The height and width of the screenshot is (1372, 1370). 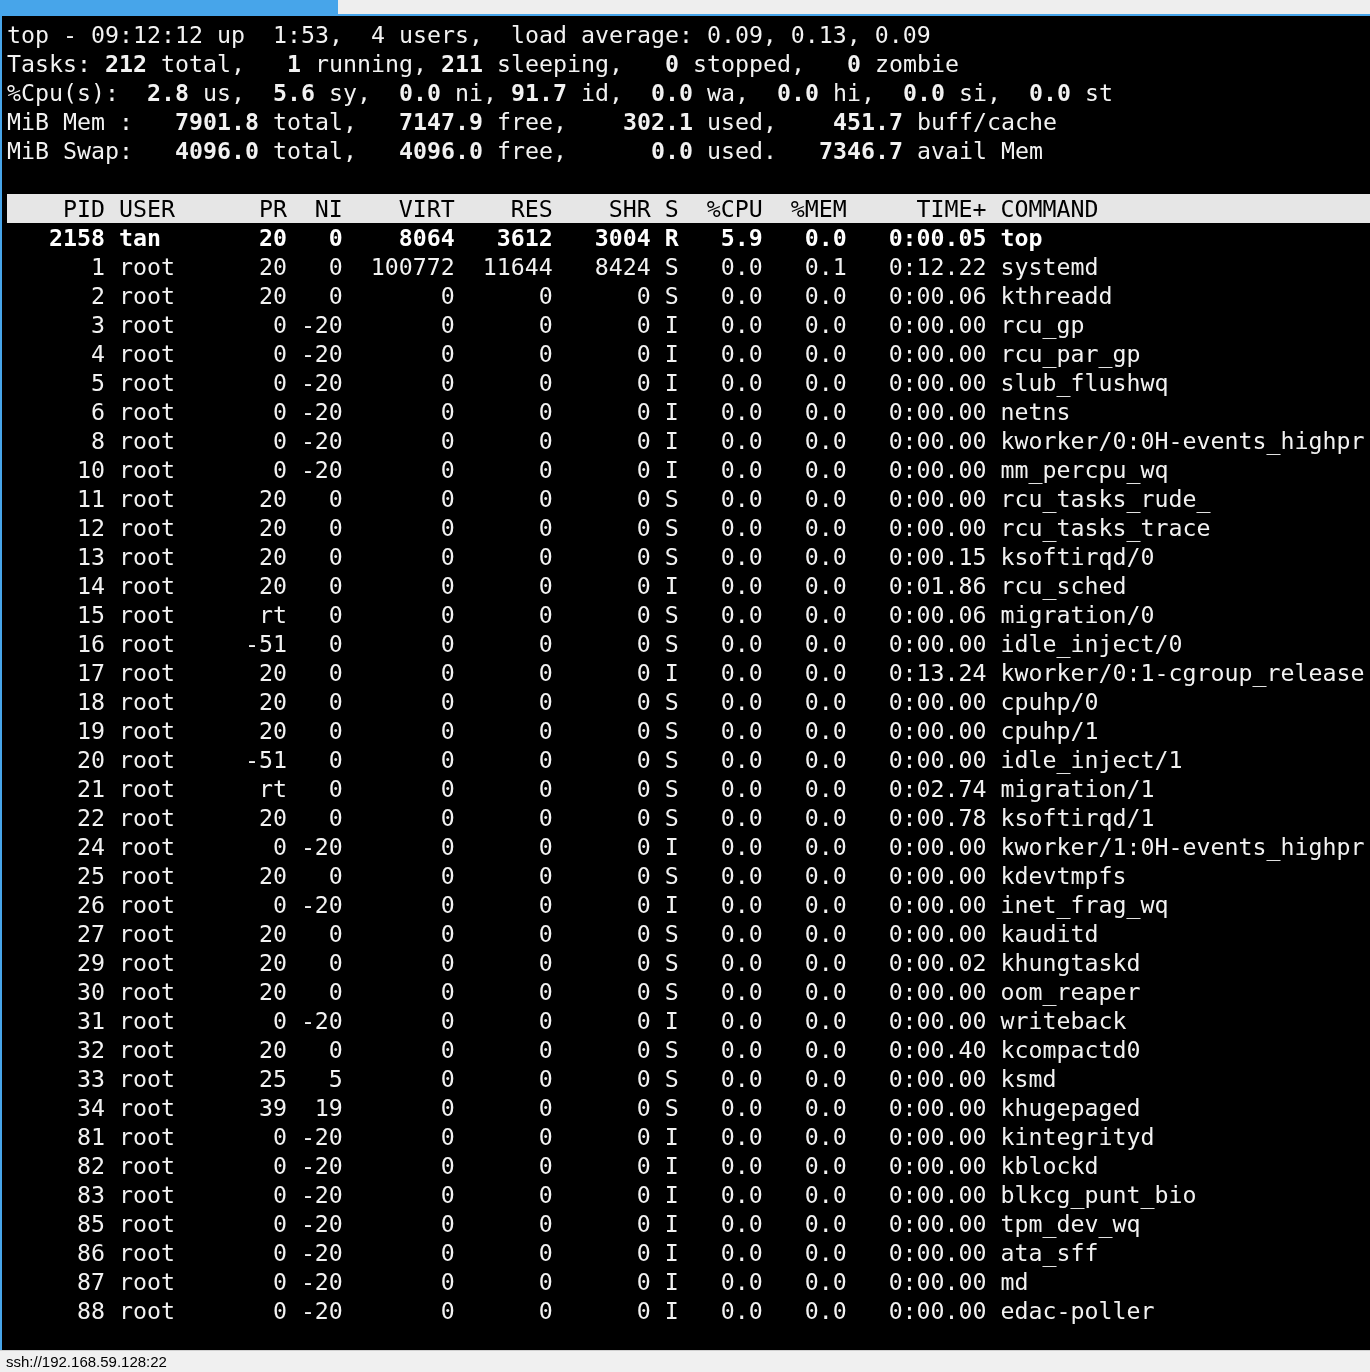 What do you see at coordinates (1070, 353) in the screenshot?
I see `table-cell: rcu_par_gp` at bounding box center [1070, 353].